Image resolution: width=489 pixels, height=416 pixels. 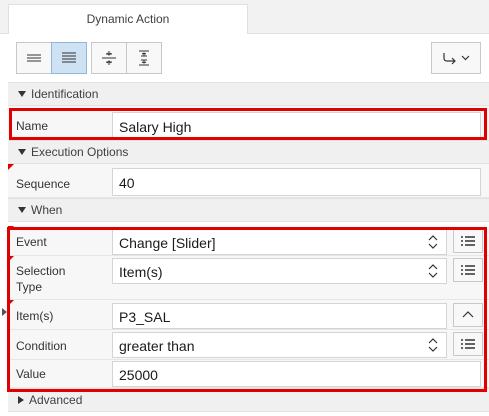 I want to click on expand-vertical-icon, so click(x=144, y=58).